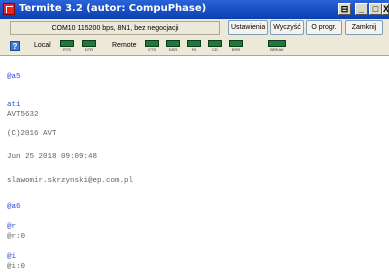 Image resolution: width=389 pixels, height=278 pixels. I want to click on pin-icon: ⊟, so click(344, 9).